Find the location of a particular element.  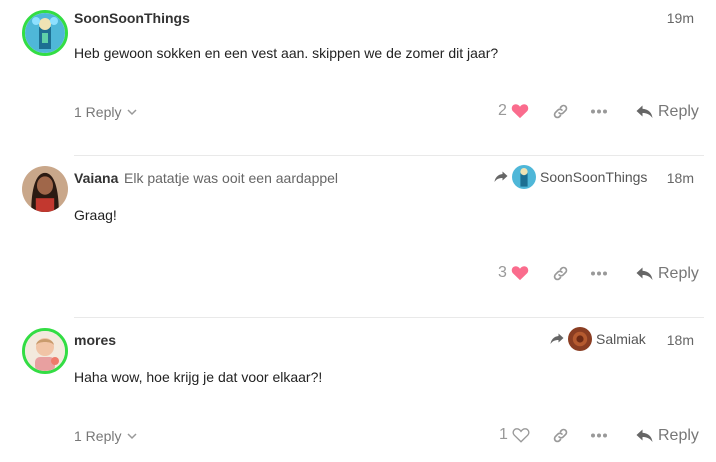

username: SoonSoonThings is located at coordinates (132, 18).